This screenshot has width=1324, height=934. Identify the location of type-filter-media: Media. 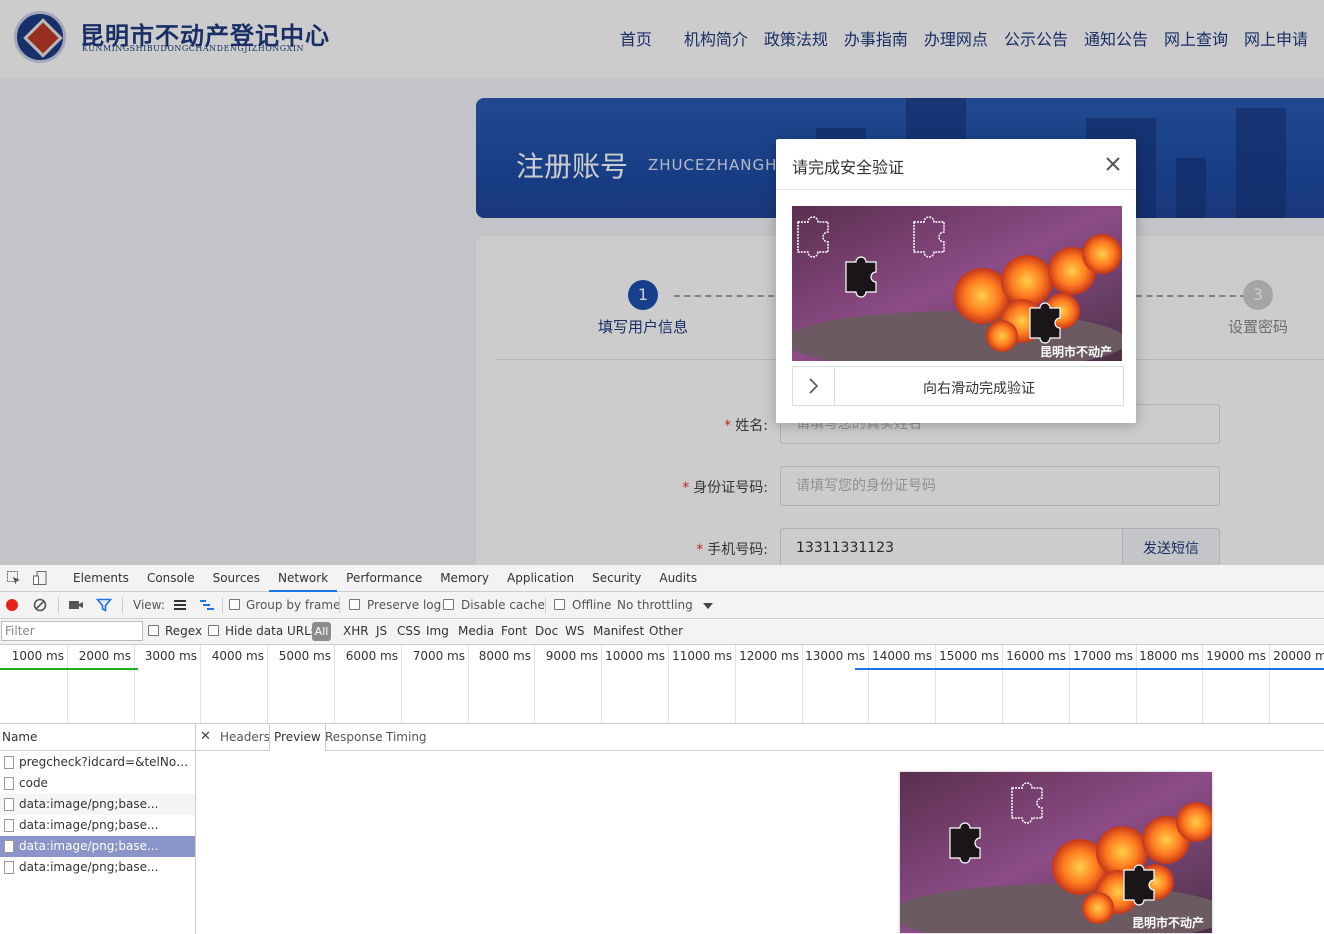
(476, 631).